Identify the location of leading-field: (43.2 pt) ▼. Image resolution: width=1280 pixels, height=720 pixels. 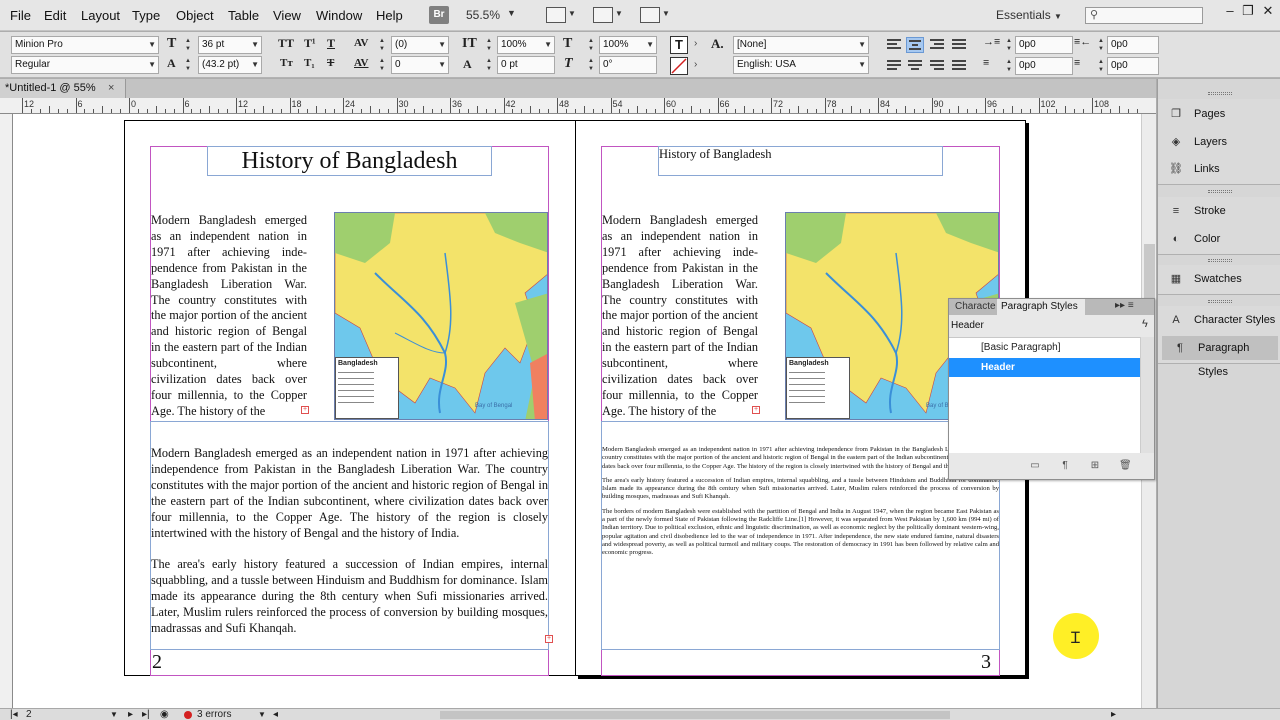
(230, 65).